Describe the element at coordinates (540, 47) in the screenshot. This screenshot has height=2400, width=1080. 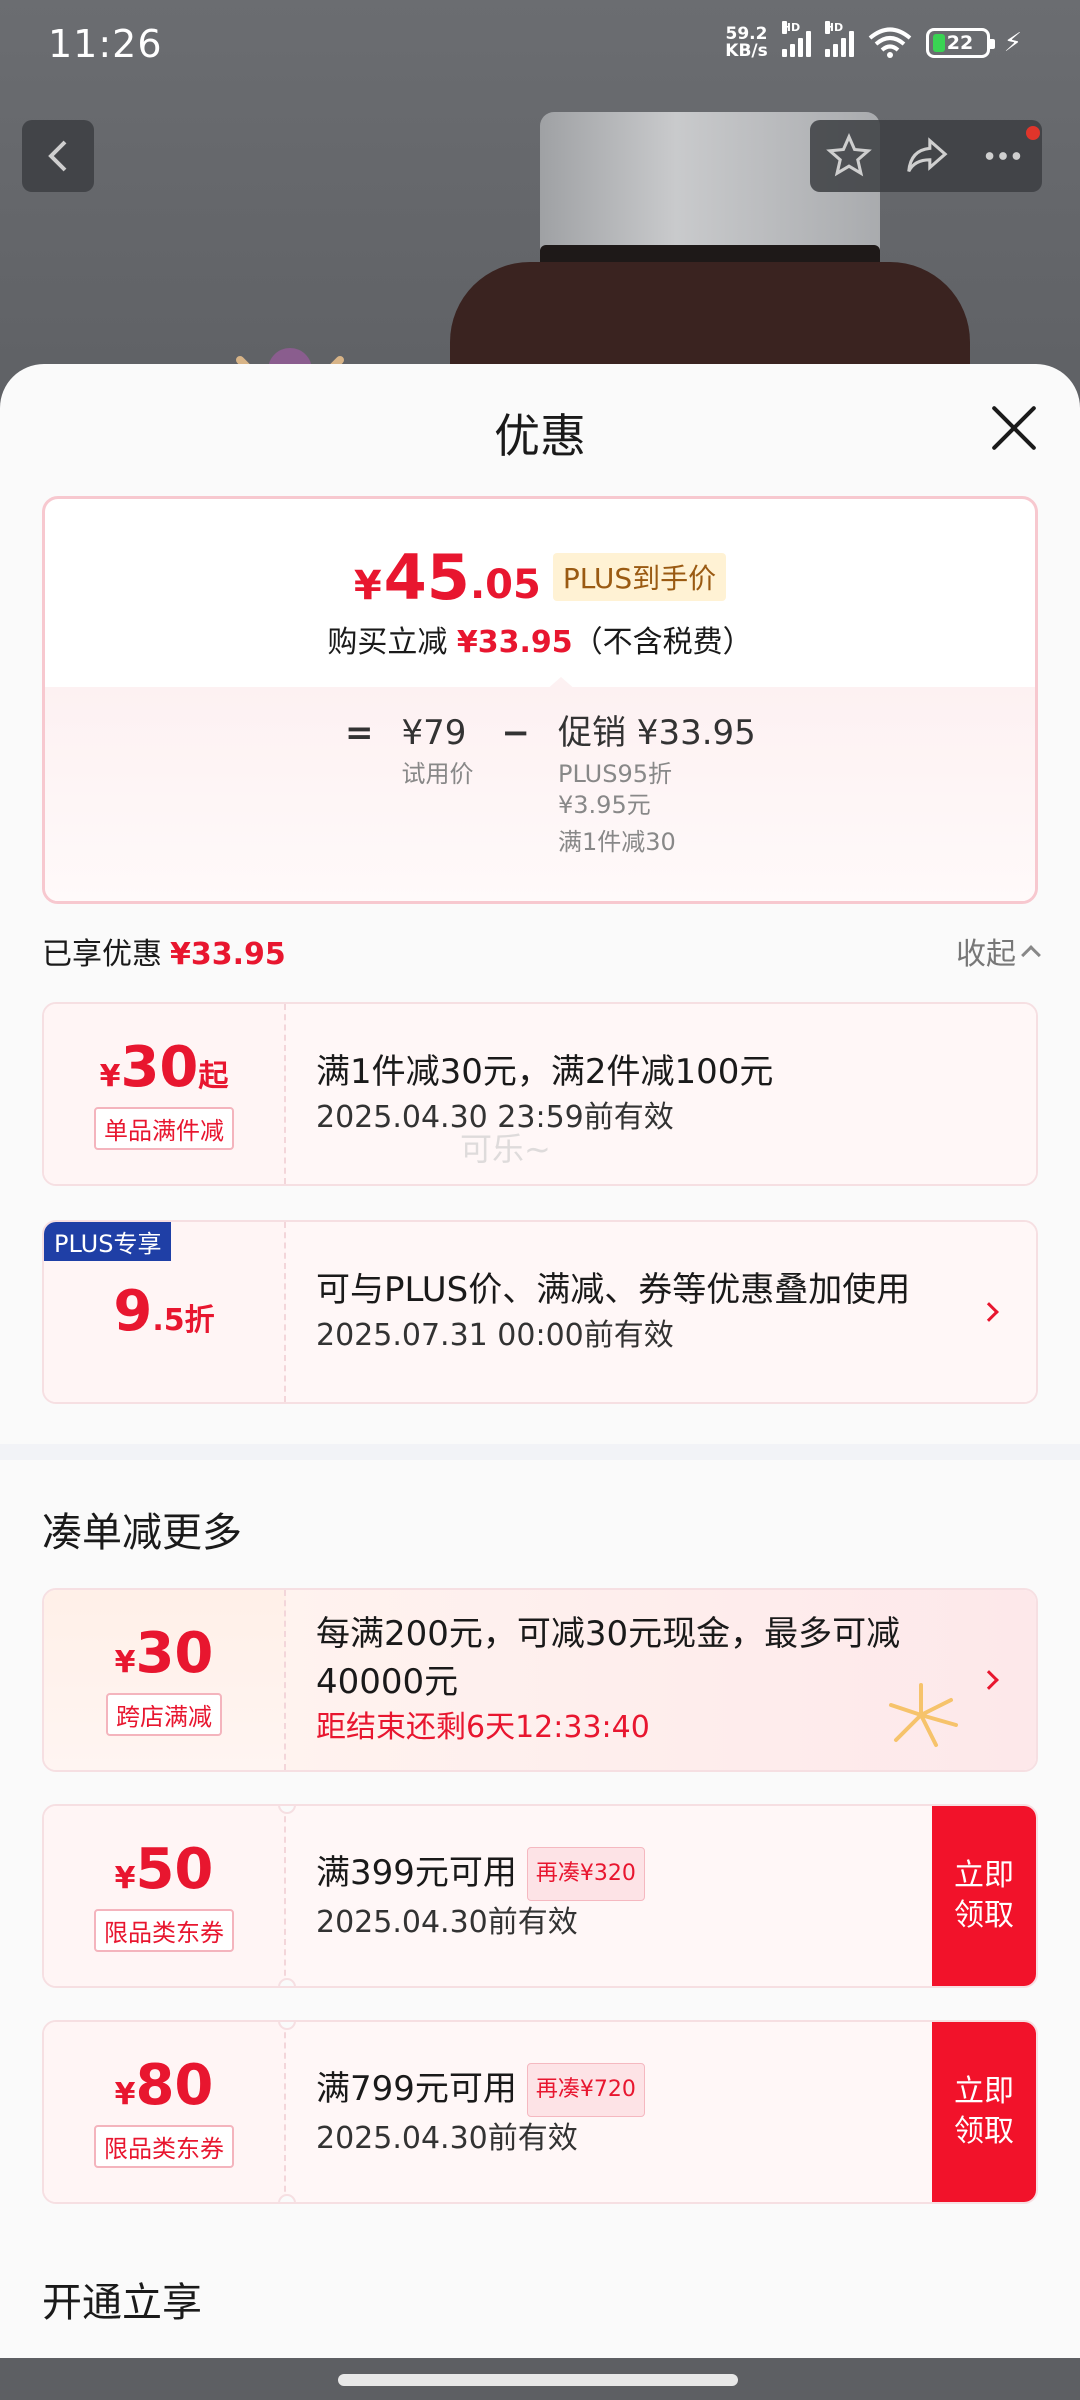
I see `status-bar: 11:26 59.2 KB/s HD HD 22 ⚡` at that location.